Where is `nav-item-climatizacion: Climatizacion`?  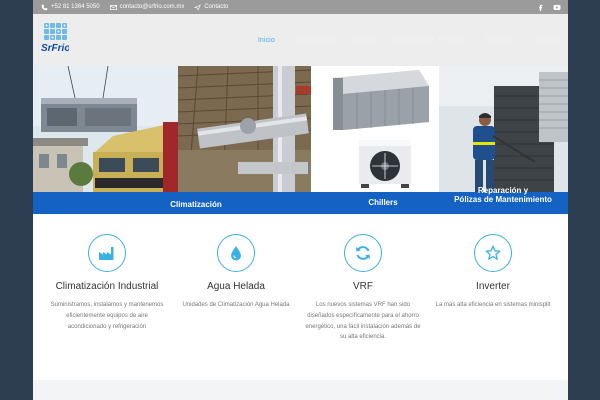 nav-item-climatizacion: Climatizacion is located at coordinates (313, 40).